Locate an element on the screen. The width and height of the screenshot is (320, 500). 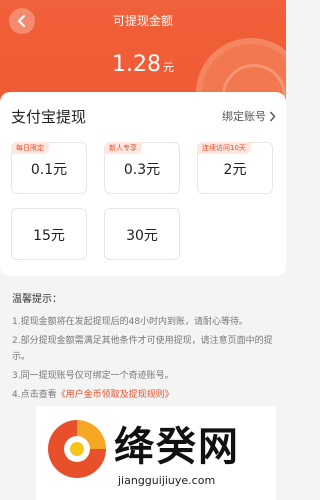
withdrawable-amount: 1.28 元 is located at coordinates (143, 64).